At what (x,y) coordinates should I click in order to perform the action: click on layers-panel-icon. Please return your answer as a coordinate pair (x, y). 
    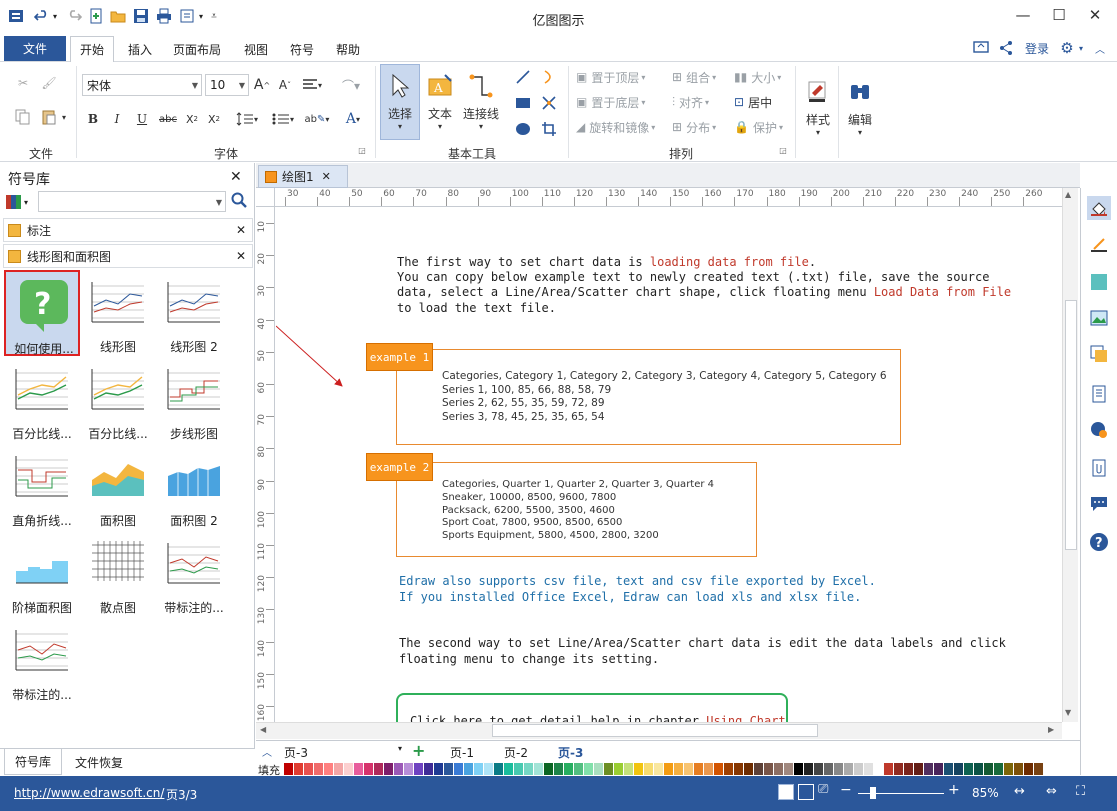
    Looking at the image, I should click on (1099, 354).